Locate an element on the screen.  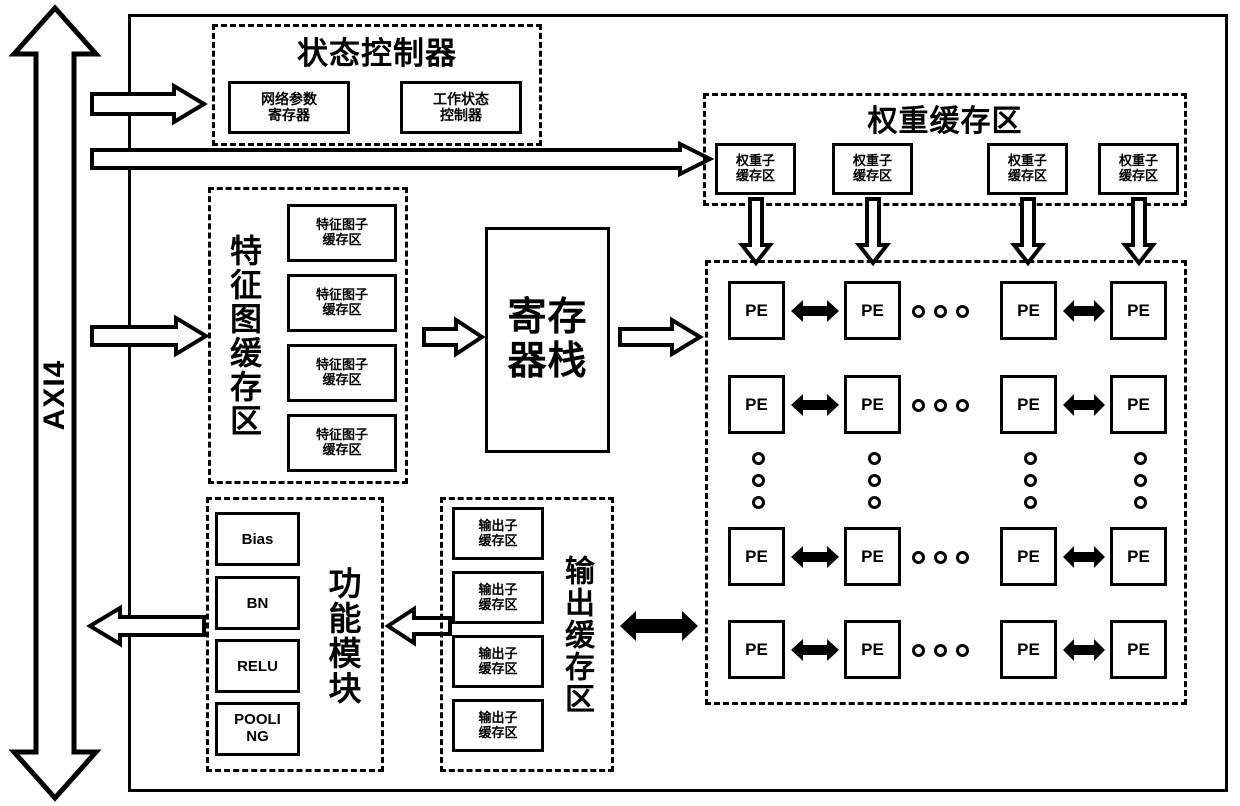
arrow-axi4-to-status-controller is located at coordinates (149, 104).